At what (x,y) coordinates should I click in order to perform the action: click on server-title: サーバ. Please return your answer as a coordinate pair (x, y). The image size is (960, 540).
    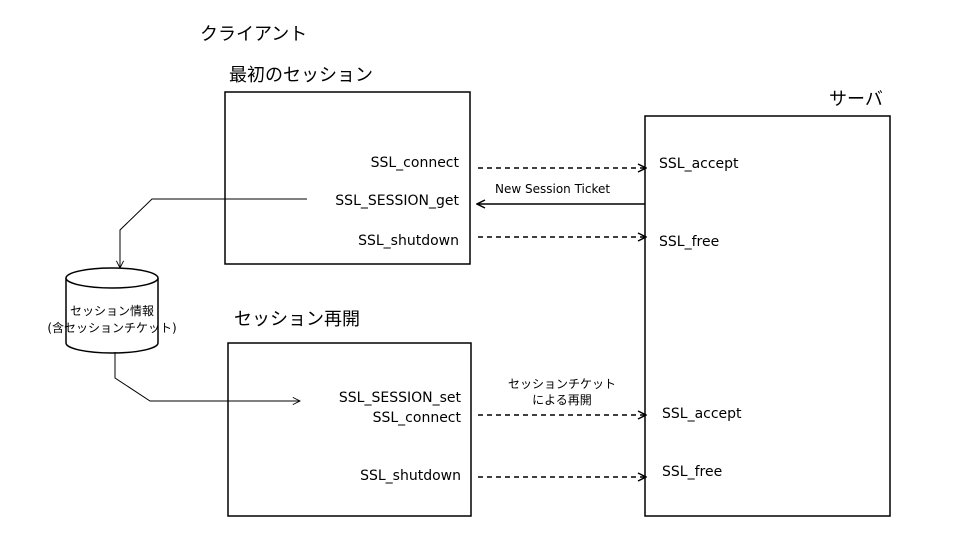
    Looking at the image, I should click on (856, 99).